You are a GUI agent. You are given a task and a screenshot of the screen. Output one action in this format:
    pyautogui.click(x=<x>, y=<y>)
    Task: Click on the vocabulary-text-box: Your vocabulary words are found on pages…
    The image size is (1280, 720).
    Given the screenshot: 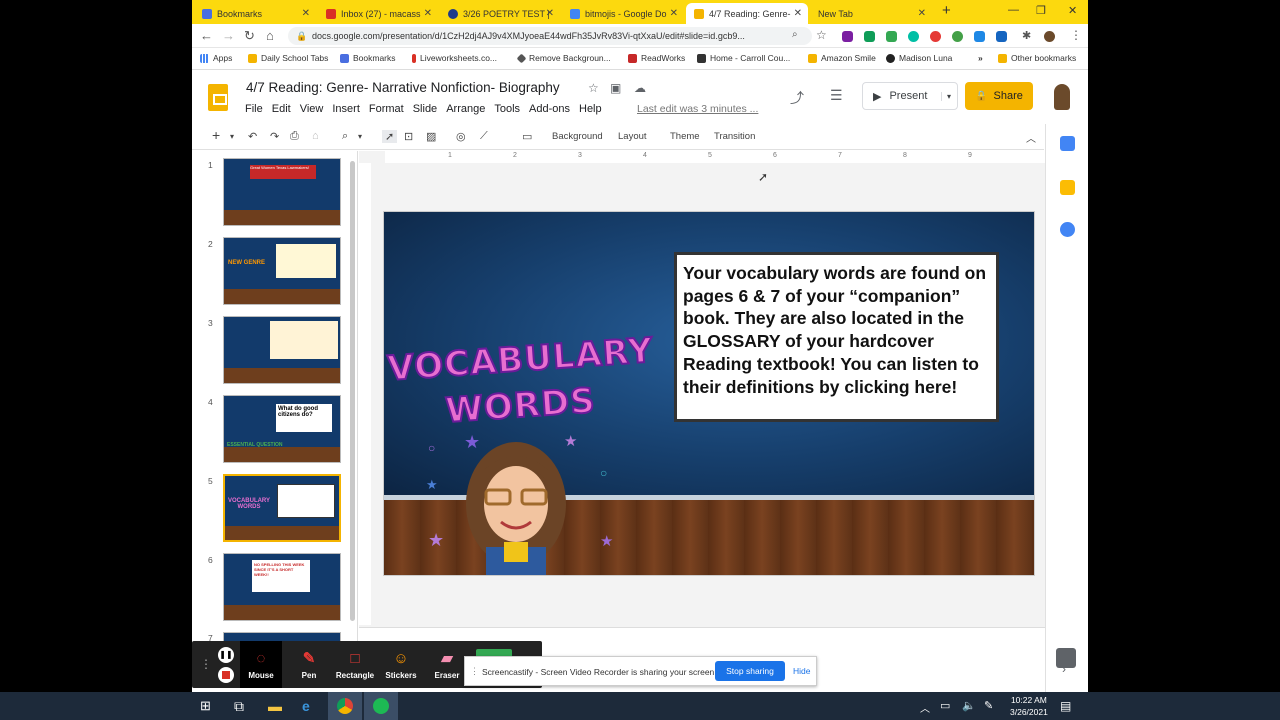 What is the action you would take?
    pyautogui.click(x=836, y=337)
    